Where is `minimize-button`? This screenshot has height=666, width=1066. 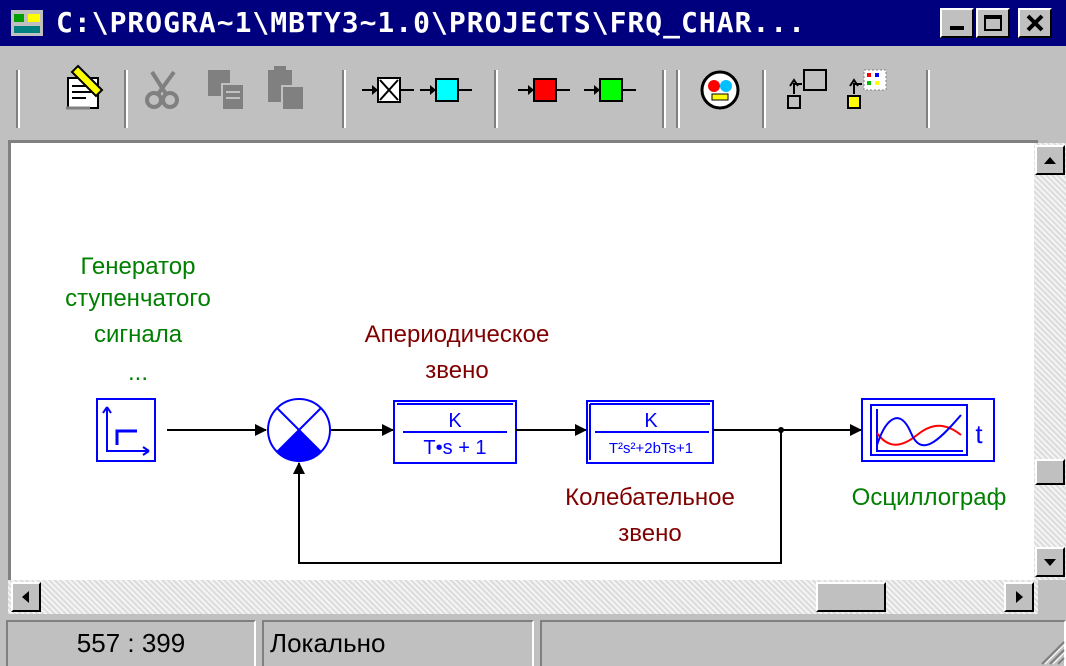
minimize-button is located at coordinates (957, 23).